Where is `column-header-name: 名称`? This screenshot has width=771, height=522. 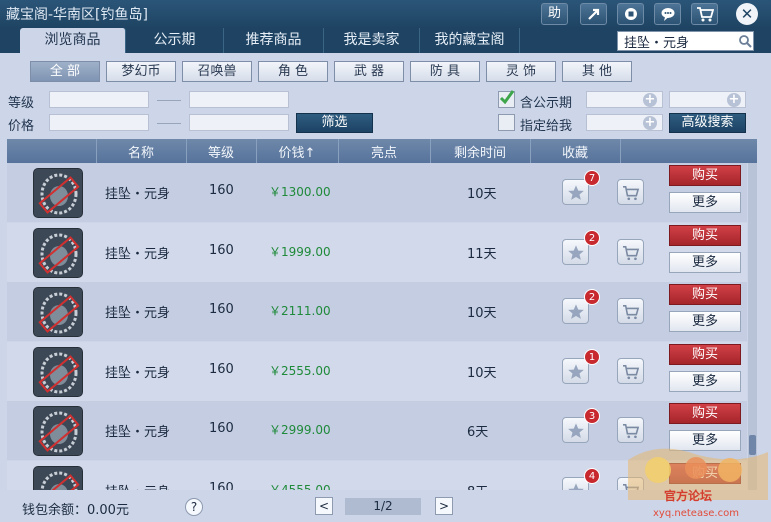
column-header-name: 名称 is located at coordinates (140, 153).